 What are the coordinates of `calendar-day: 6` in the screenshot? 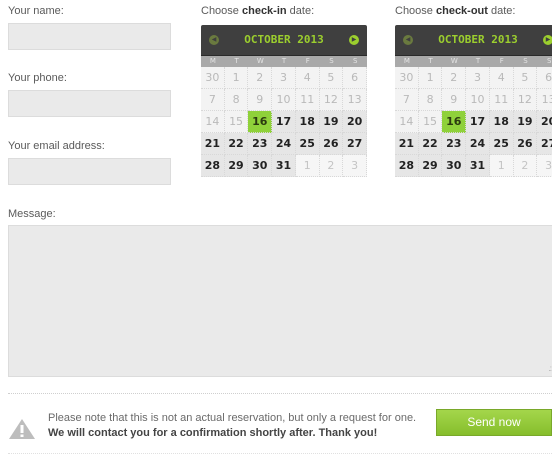 It's located at (544, 78).